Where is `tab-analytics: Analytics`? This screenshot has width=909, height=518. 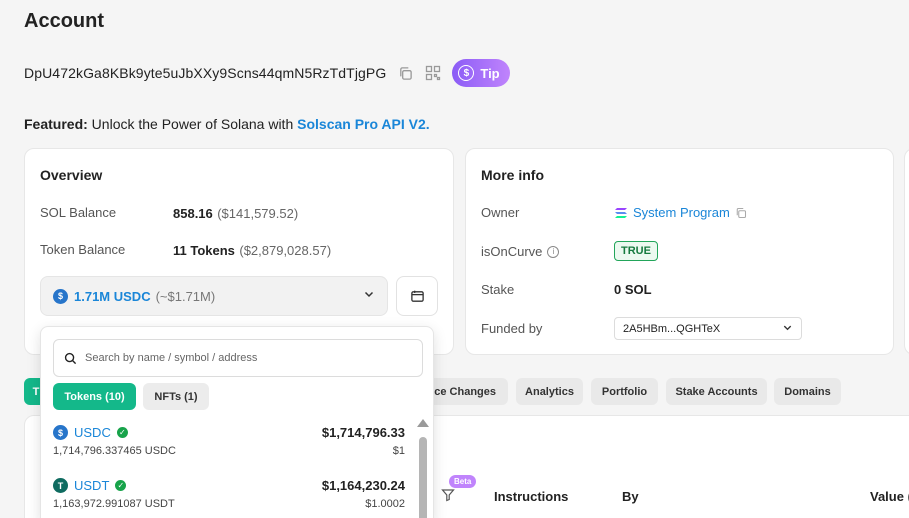 tab-analytics: Analytics is located at coordinates (549, 391).